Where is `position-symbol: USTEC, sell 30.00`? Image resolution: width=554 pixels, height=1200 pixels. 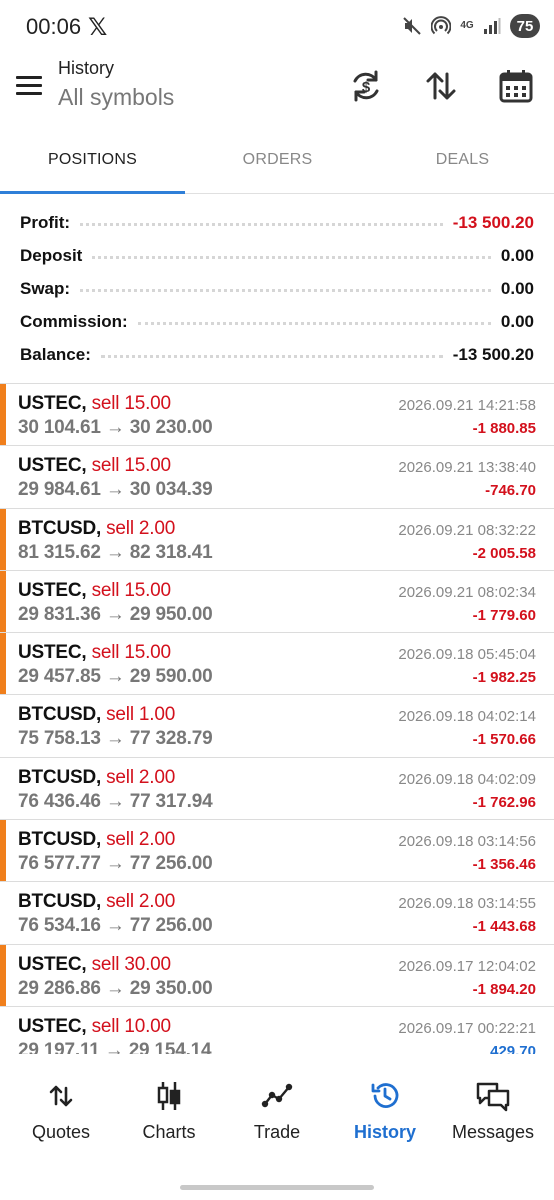
position-symbol: USTEC, sell 30.00 is located at coordinates (94, 965).